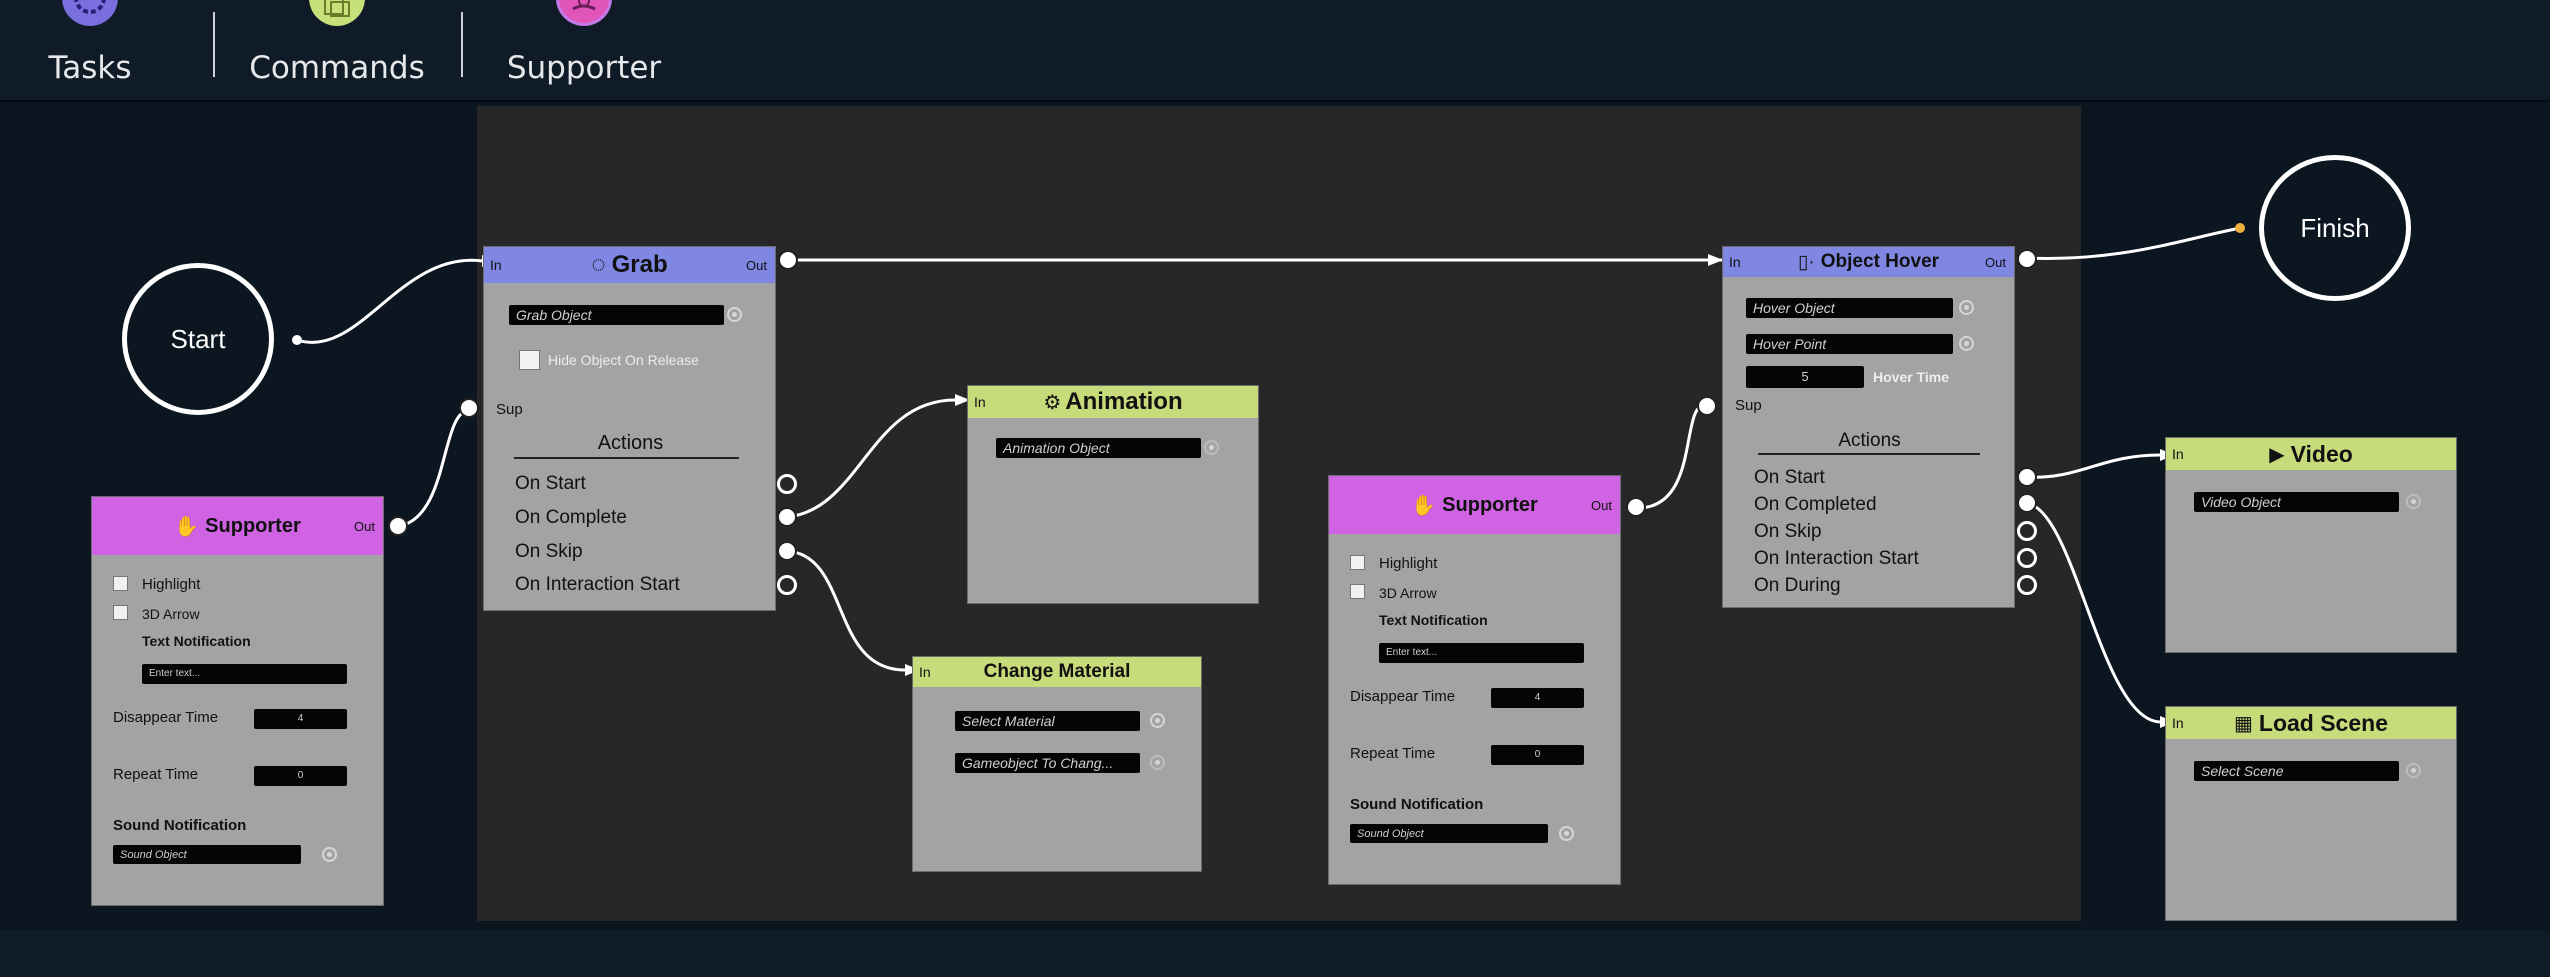 The image size is (2550, 977). I want to click on node-header: In ▯· Object Hover Out, so click(1868, 262).